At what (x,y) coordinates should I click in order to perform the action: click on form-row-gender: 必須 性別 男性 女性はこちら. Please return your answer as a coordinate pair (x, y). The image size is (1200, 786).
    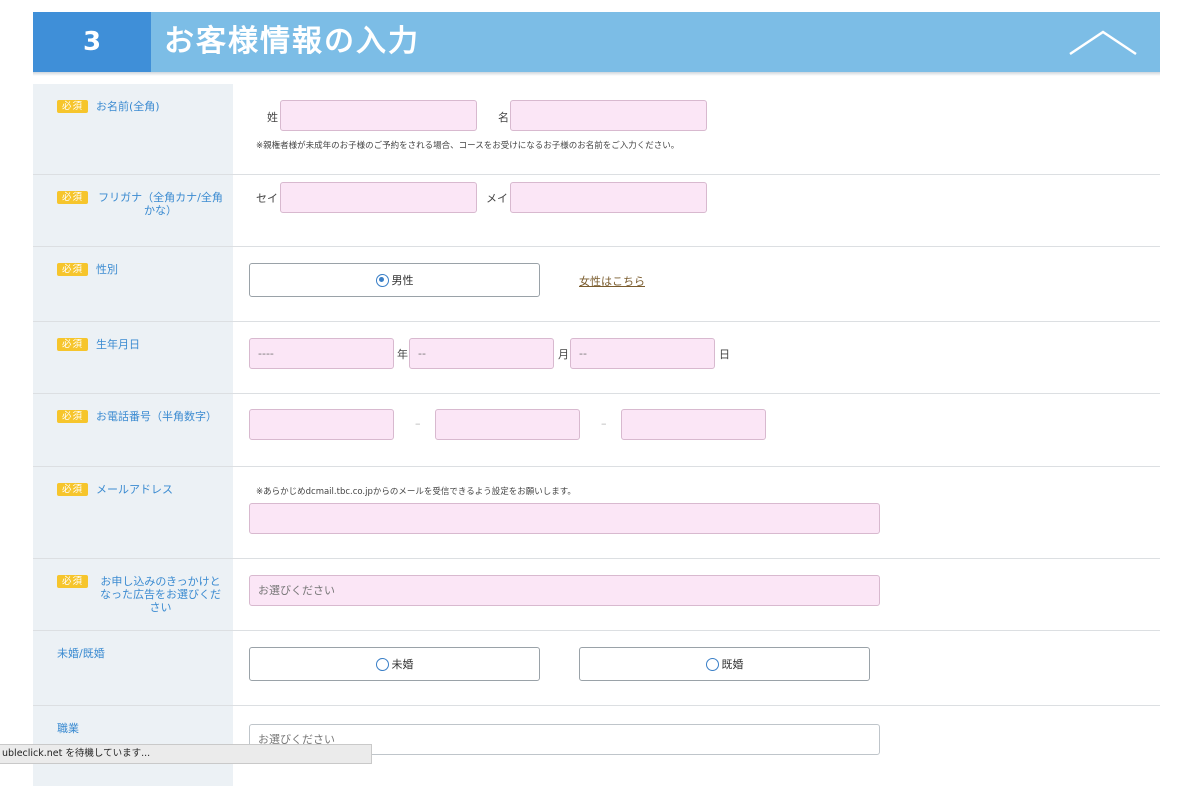
    Looking at the image, I should click on (596, 284).